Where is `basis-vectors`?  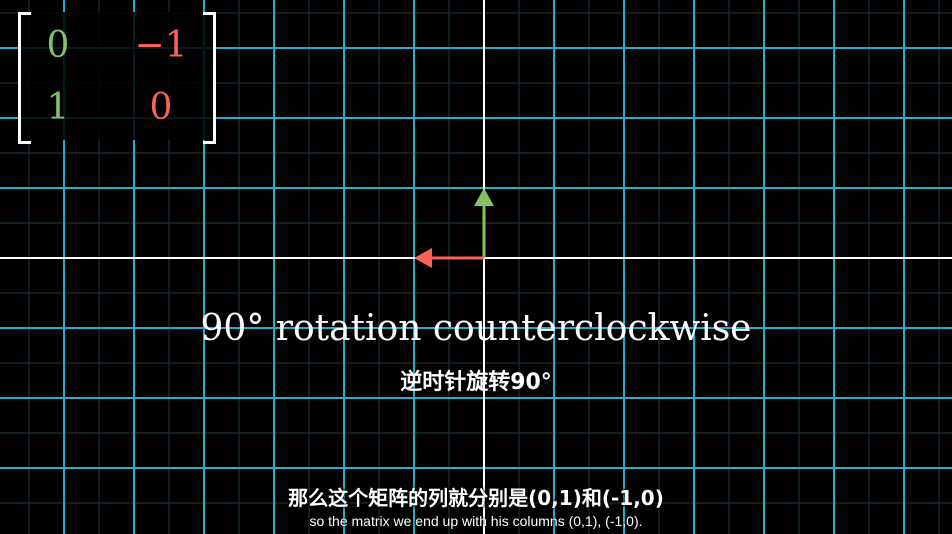 basis-vectors is located at coordinates (454, 228).